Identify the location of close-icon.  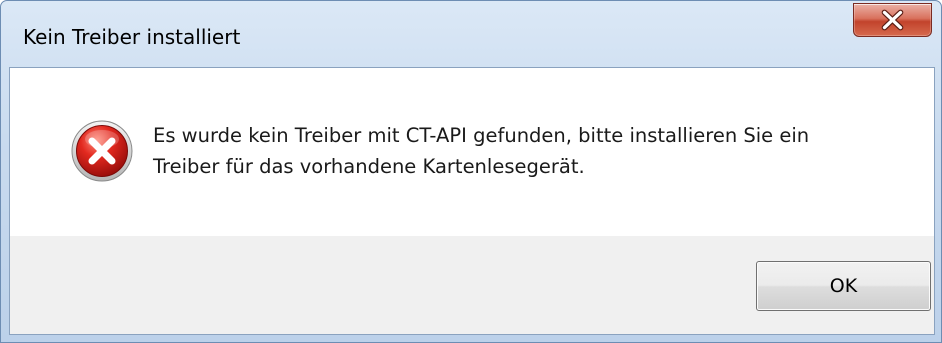
(892, 20).